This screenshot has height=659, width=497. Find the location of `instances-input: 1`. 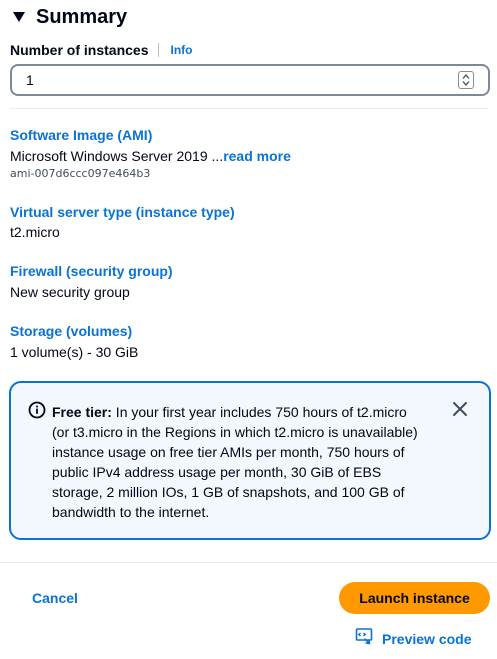

instances-input: 1 is located at coordinates (250, 80).